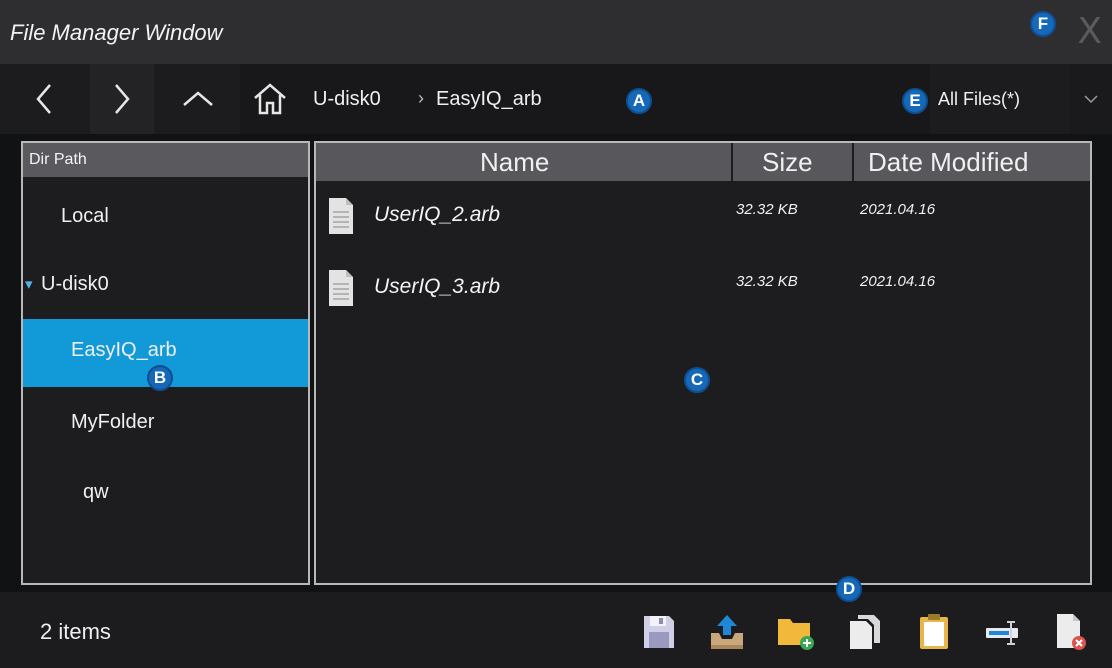 The width and height of the screenshot is (1112, 668). I want to click on rename-button, so click(1002, 632).